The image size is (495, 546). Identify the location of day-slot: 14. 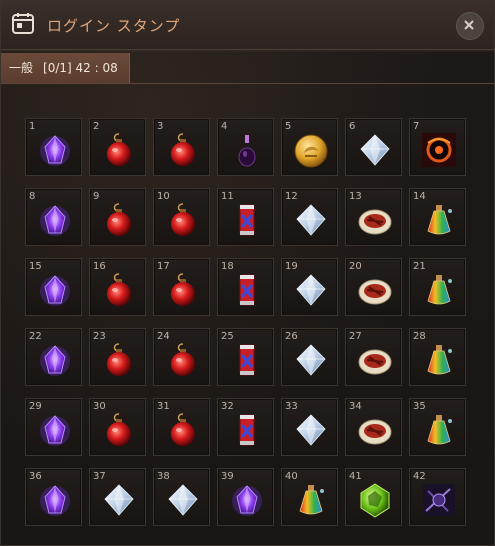
(437, 217).